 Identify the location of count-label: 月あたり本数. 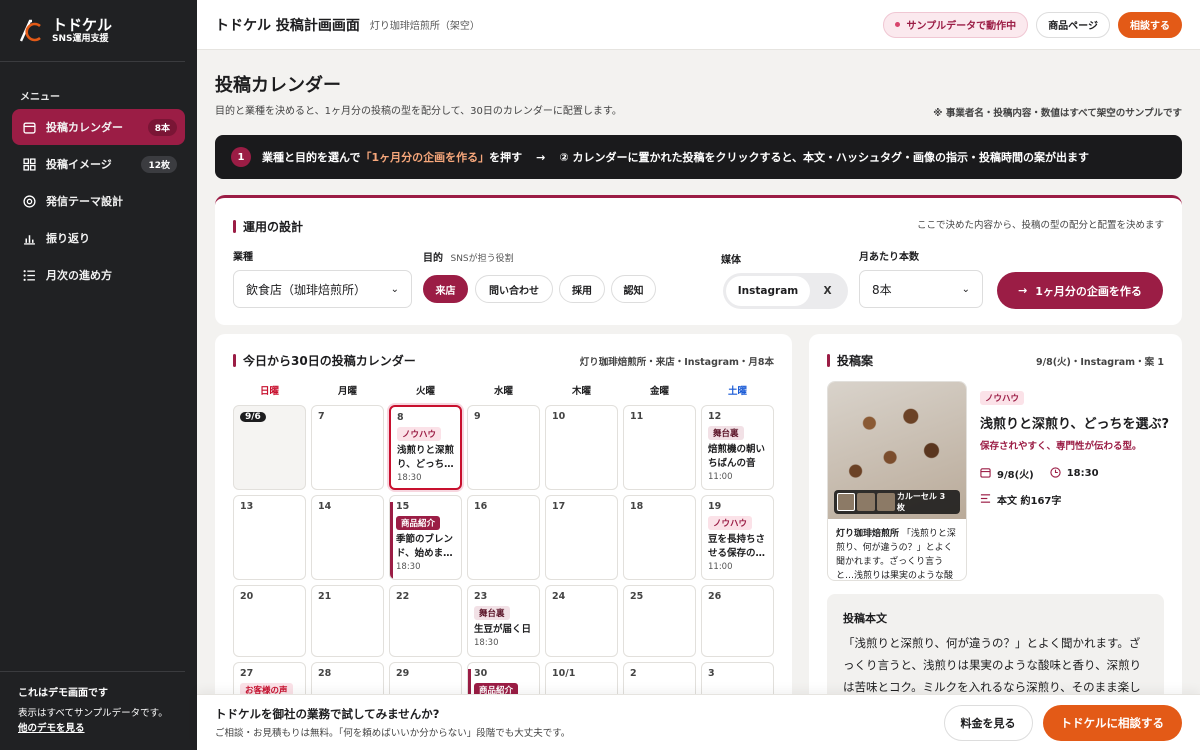
(889, 257).